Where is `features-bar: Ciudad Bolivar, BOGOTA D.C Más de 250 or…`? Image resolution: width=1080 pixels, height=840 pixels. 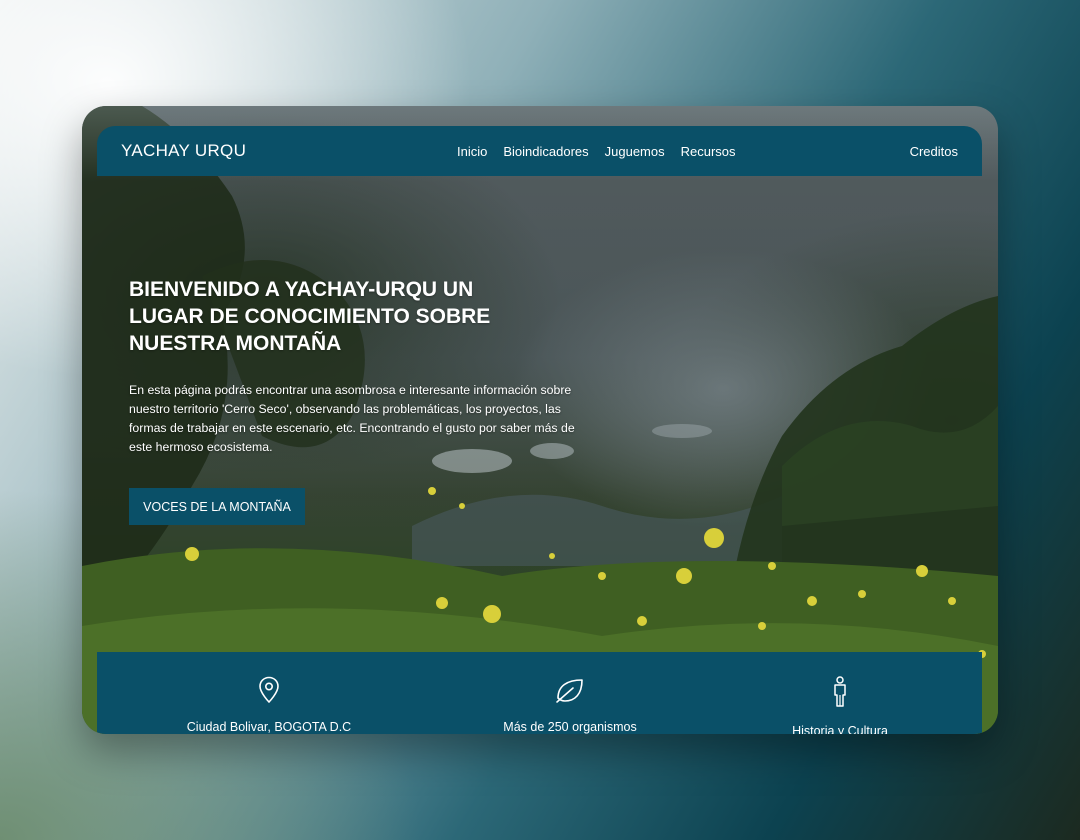
features-bar: Ciudad Bolivar, BOGOTA D.C Más de 250 or… is located at coordinates (539, 693).